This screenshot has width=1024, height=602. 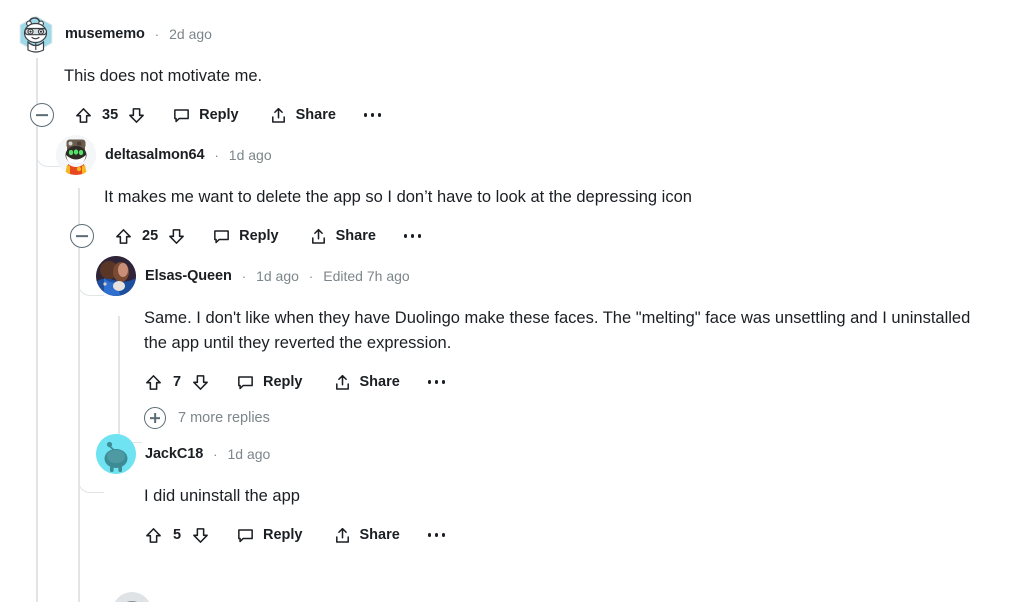 I want to click on username-deltasalmon64: deltasalmon64, so click(x=155, y=155).